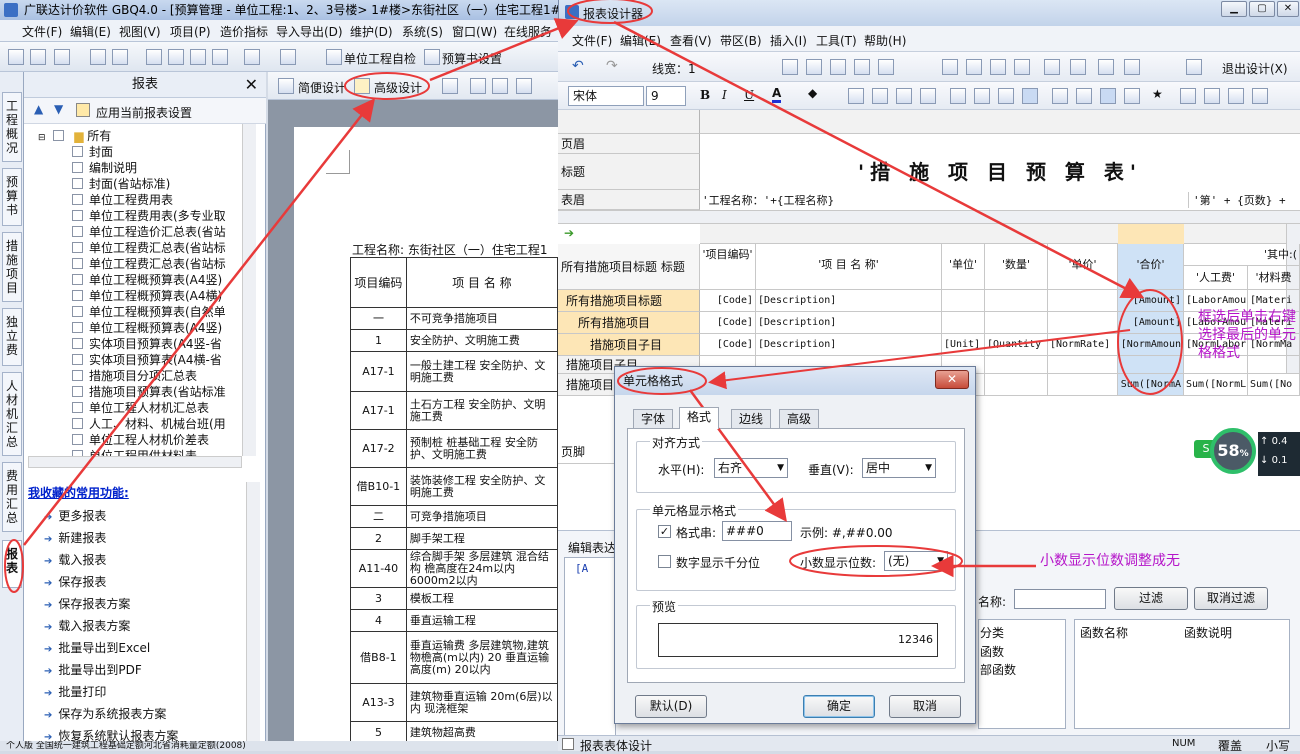 Image resolution: width=1300 pixels, height=754 pixels. I want to click on favorite-item: 批量导出到Excel, so click(97, 649).